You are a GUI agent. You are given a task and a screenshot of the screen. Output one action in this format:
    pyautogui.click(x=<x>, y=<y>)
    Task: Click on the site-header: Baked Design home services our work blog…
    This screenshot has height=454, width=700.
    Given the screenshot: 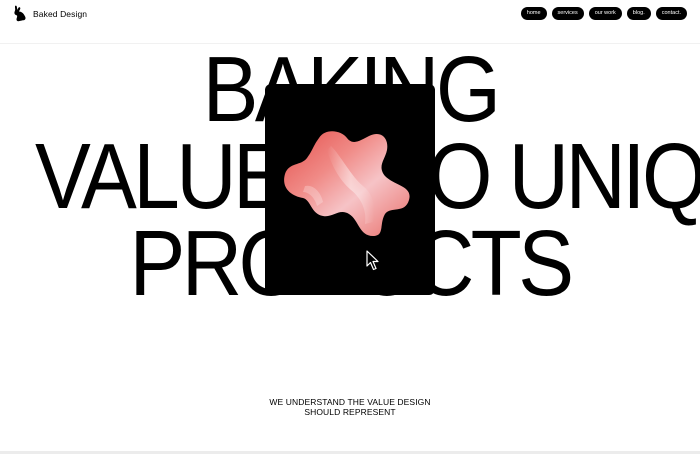 What is the action you would take?
    pyautogui.click(x=350, y=14)
    